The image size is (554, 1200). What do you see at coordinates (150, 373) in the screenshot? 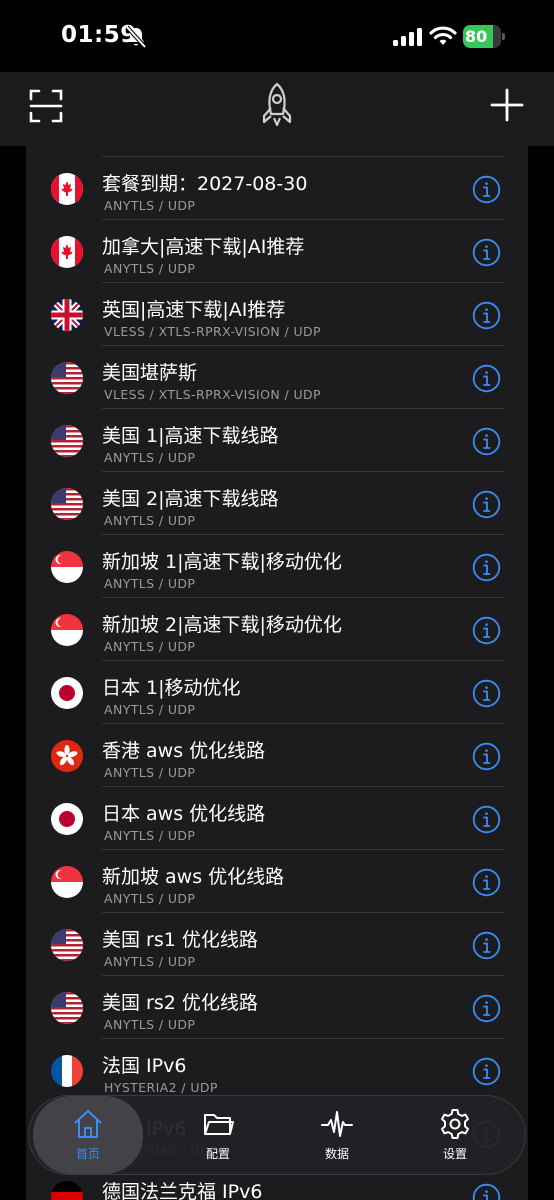
I see `node-title: 美国堪萨斯` at bounding box center [150, 373].